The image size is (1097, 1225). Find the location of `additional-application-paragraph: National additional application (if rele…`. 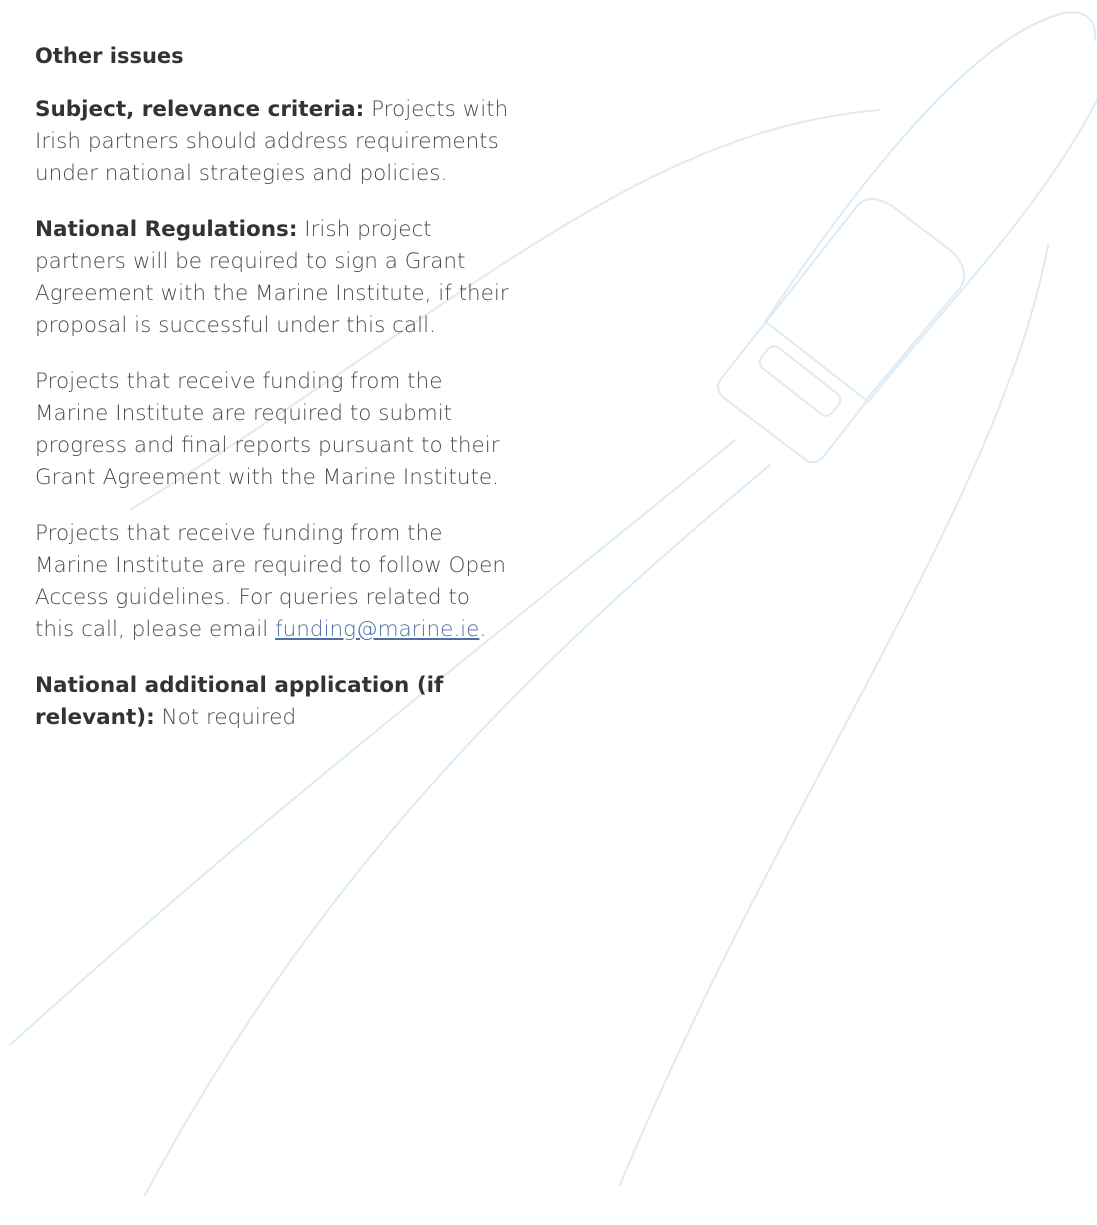

additional-application-paragraph: National additional application (if rele… is located at coordinates (272, 702).